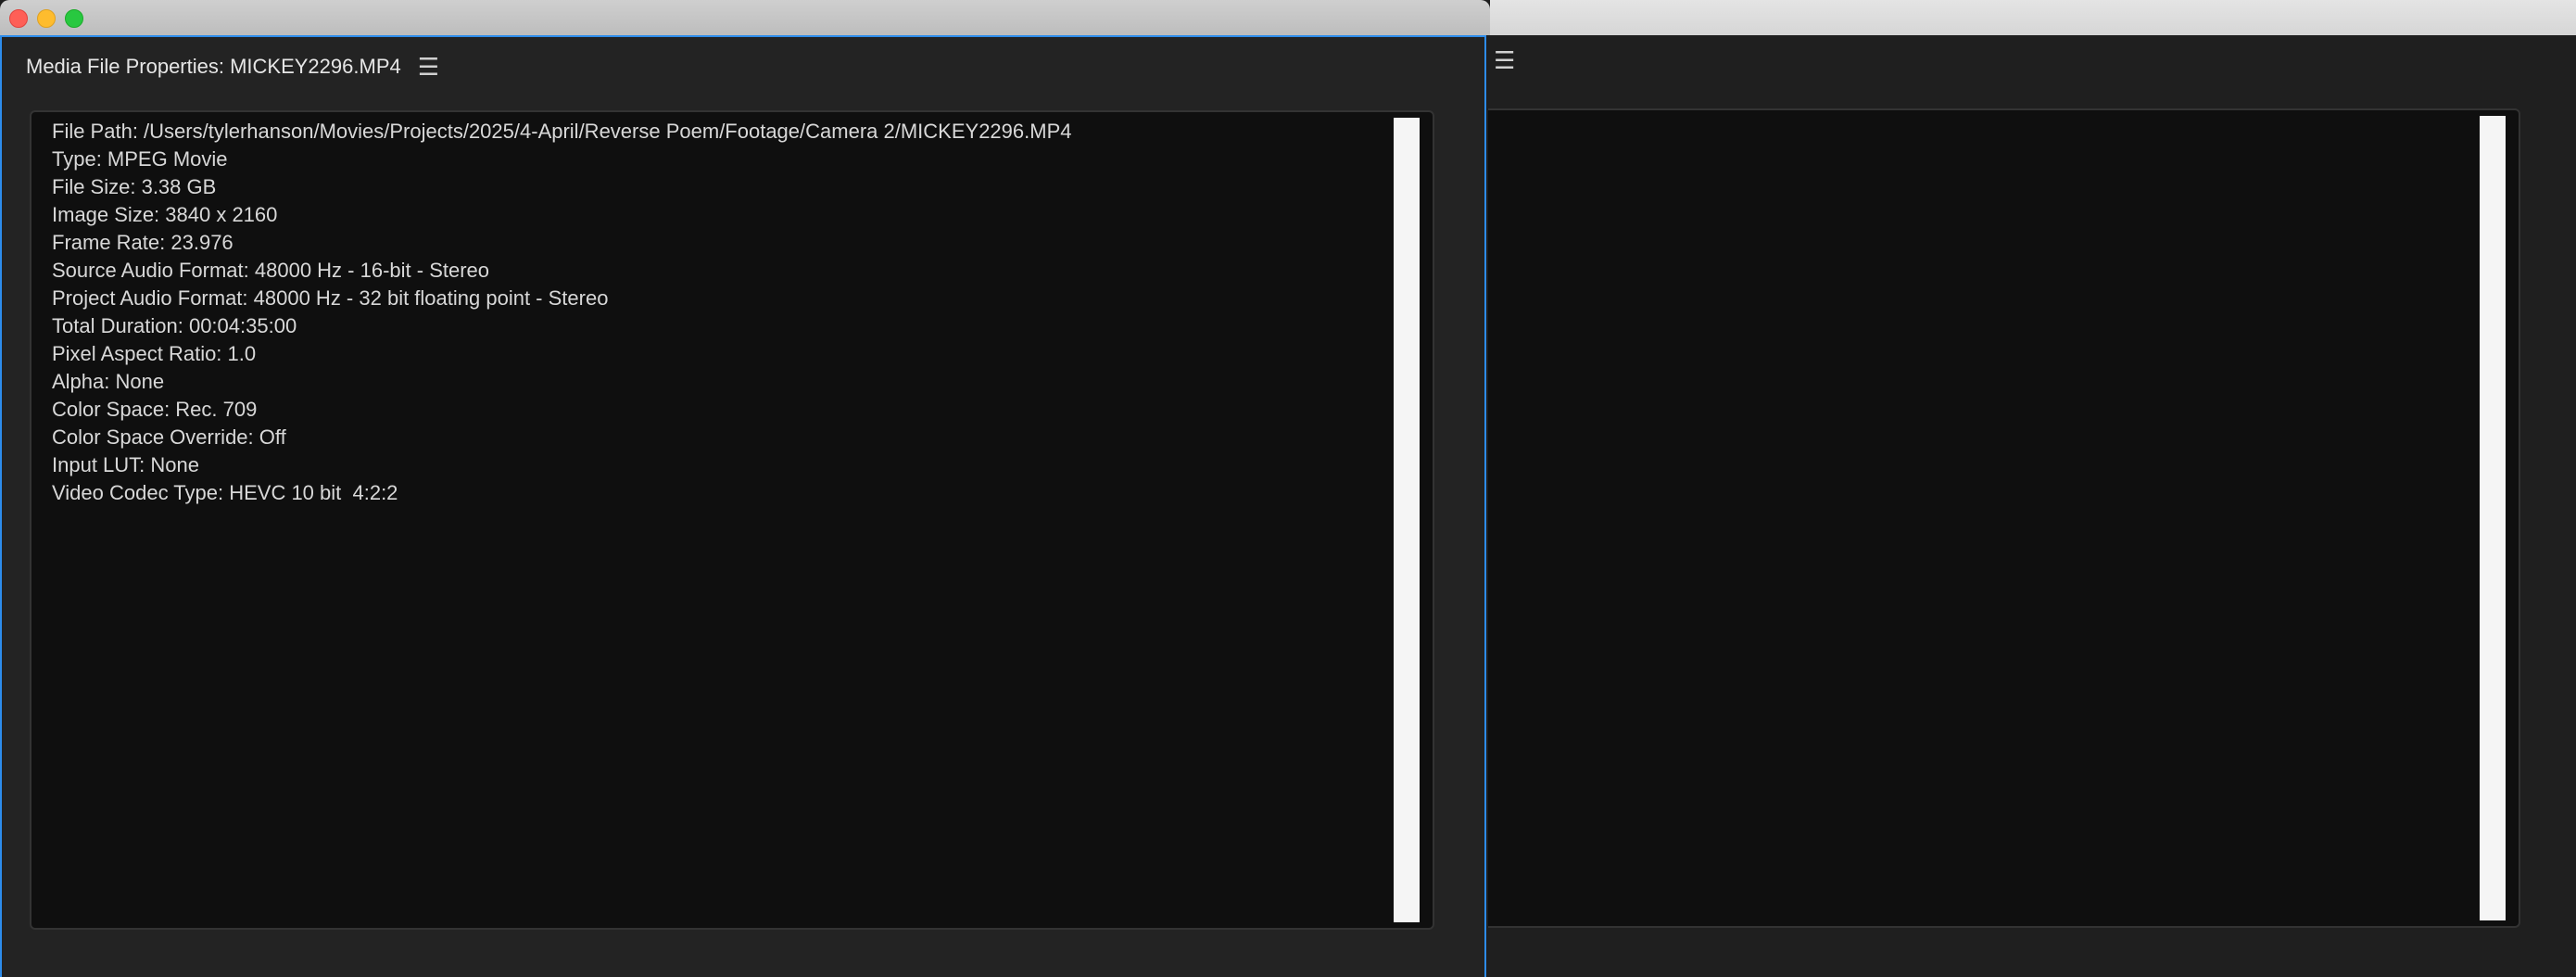 The image size is (2576, 977). Describe the element at coordinates (2033, 17) in the screenshot. I see `background-window-titlebar` at that location.